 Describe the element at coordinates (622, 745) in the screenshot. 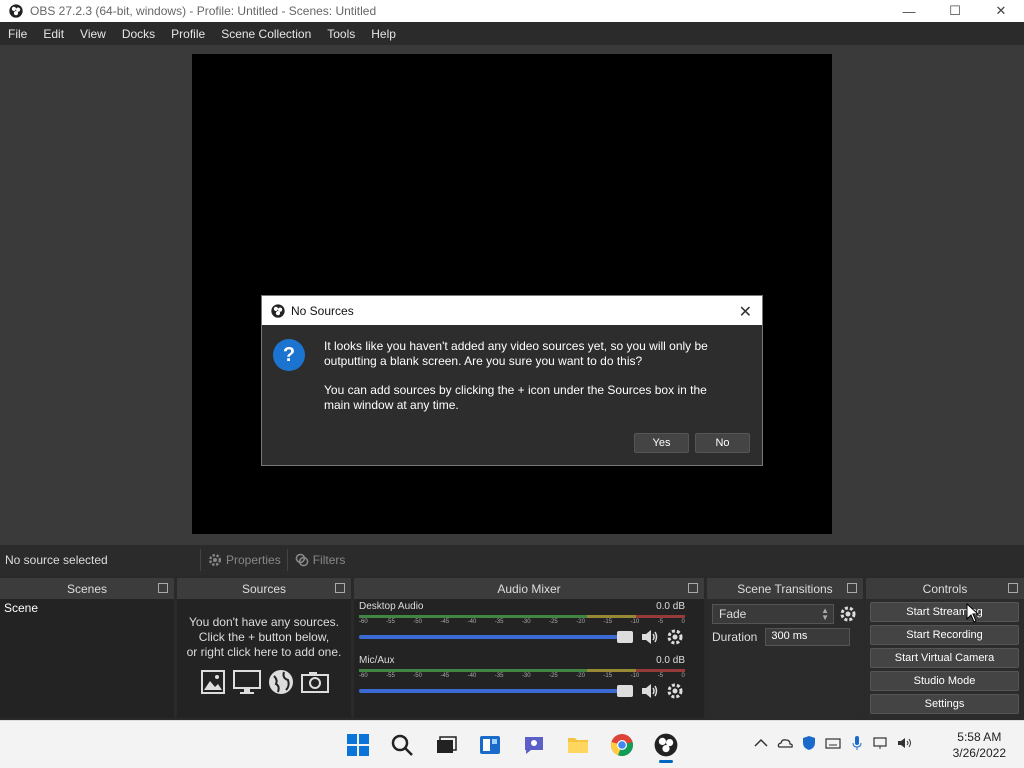

I see `chrome-button` at that location.